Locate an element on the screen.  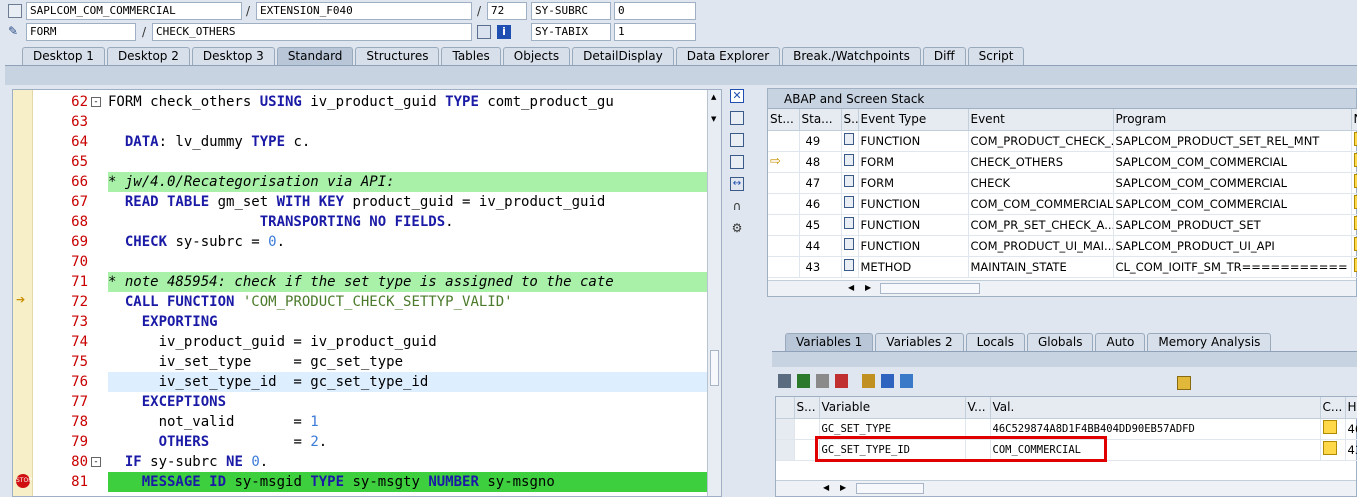
scroll-up-icon: ▲ is located at coordinates (713, 97).